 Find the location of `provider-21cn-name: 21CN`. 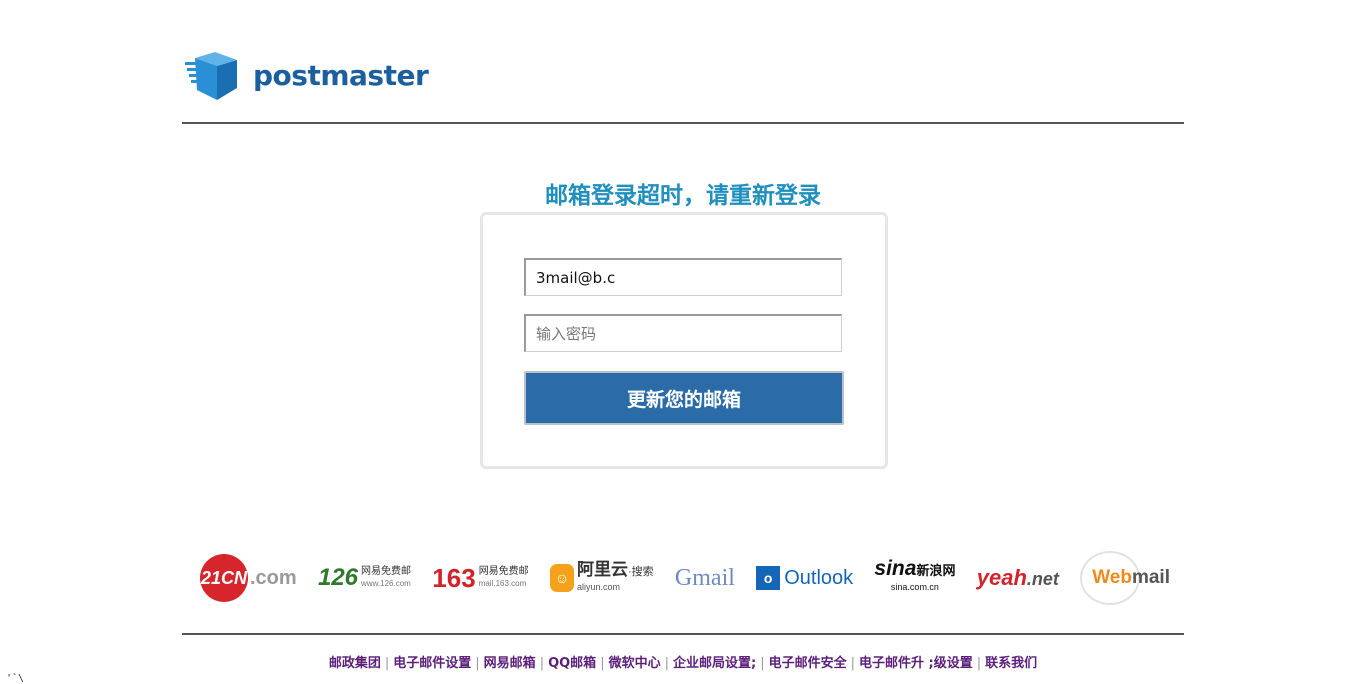

provider-21cn-name: 21CN is located at coordinates (224, 578).